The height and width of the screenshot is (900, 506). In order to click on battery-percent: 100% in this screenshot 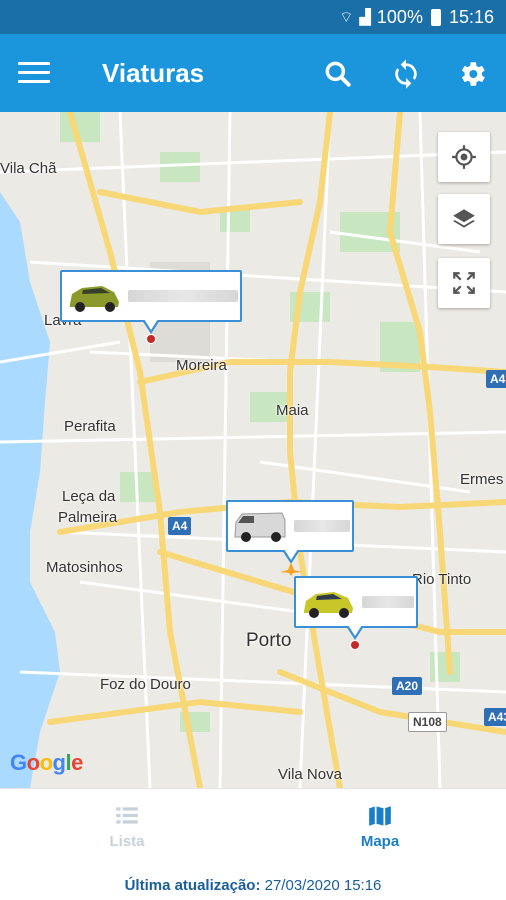, I will do `click(399, 16)`.